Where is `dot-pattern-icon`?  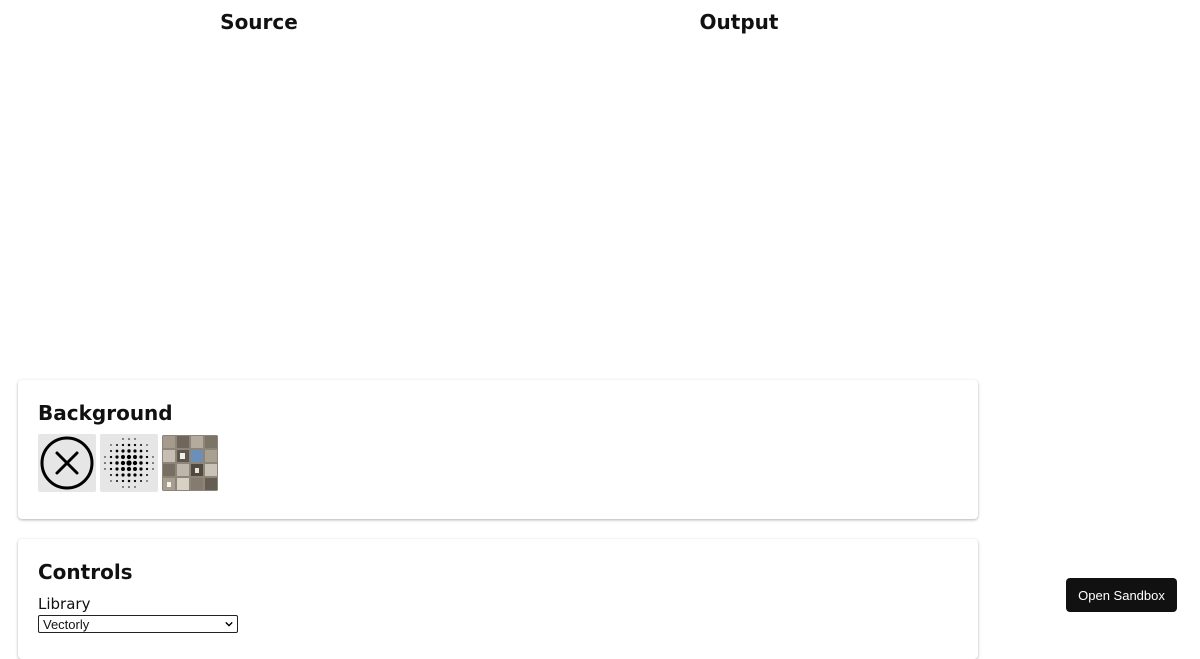
dot-pattern-icon is located at coordinates (129, 463).